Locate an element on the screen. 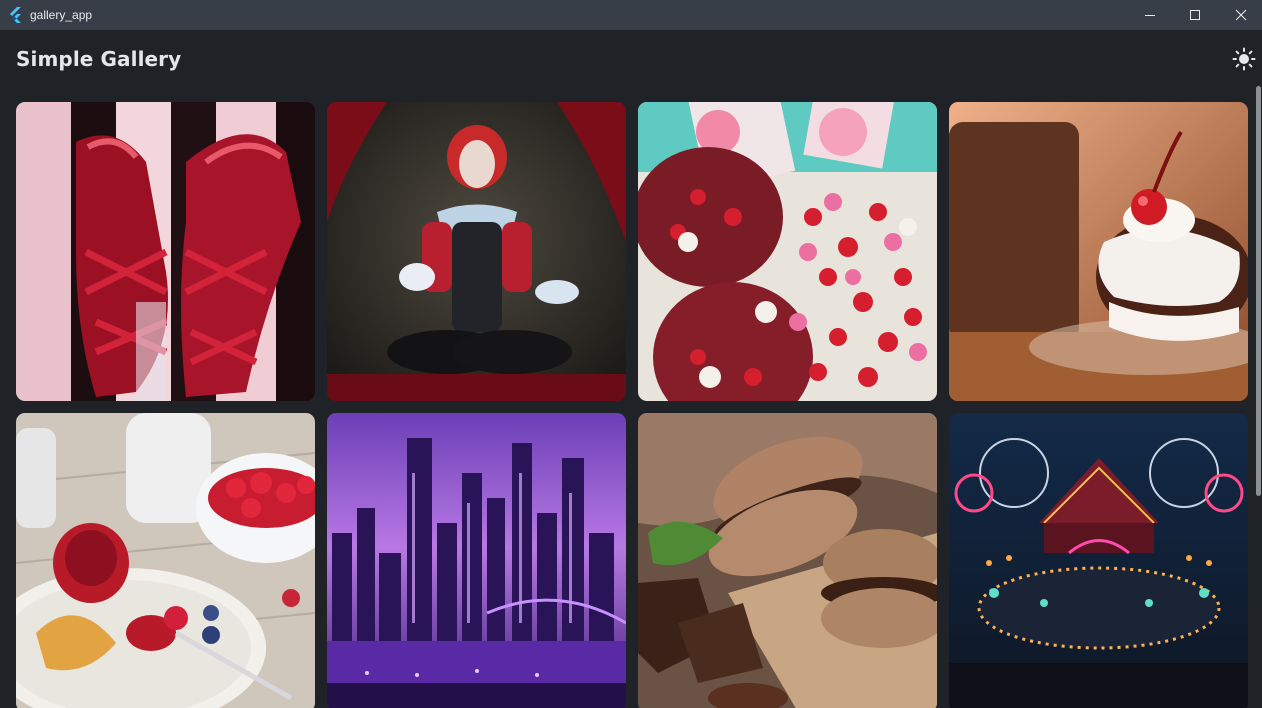 The height and width of the screenshot is (708, 1262). close-button is located at coordinates (1240, 15).